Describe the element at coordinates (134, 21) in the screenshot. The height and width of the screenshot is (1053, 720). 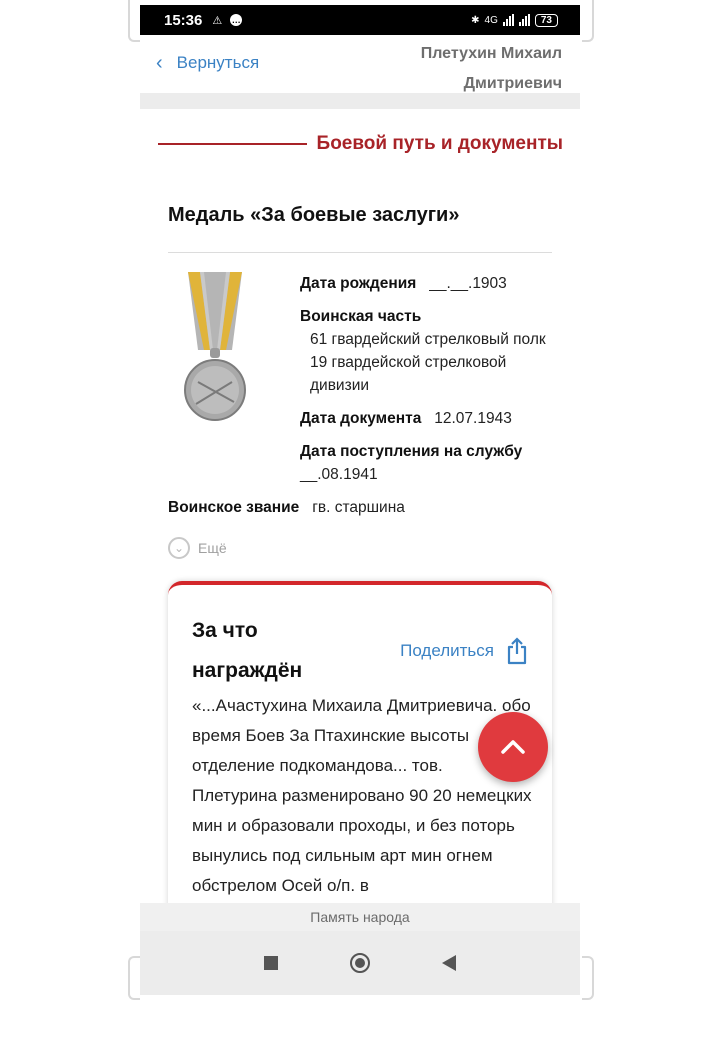
I see `frame-corner-top-left` at that location.